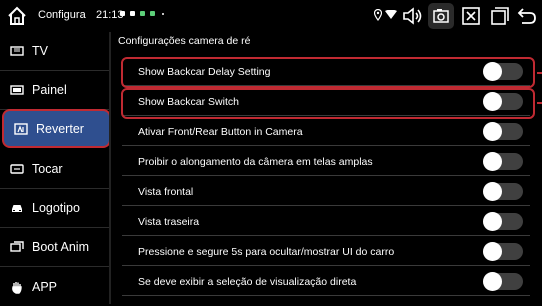 Image resolution: width=542 pixels, height=306 pixels. I want to click on sidebar-item-tocar: Tocar, so click(55, 169).